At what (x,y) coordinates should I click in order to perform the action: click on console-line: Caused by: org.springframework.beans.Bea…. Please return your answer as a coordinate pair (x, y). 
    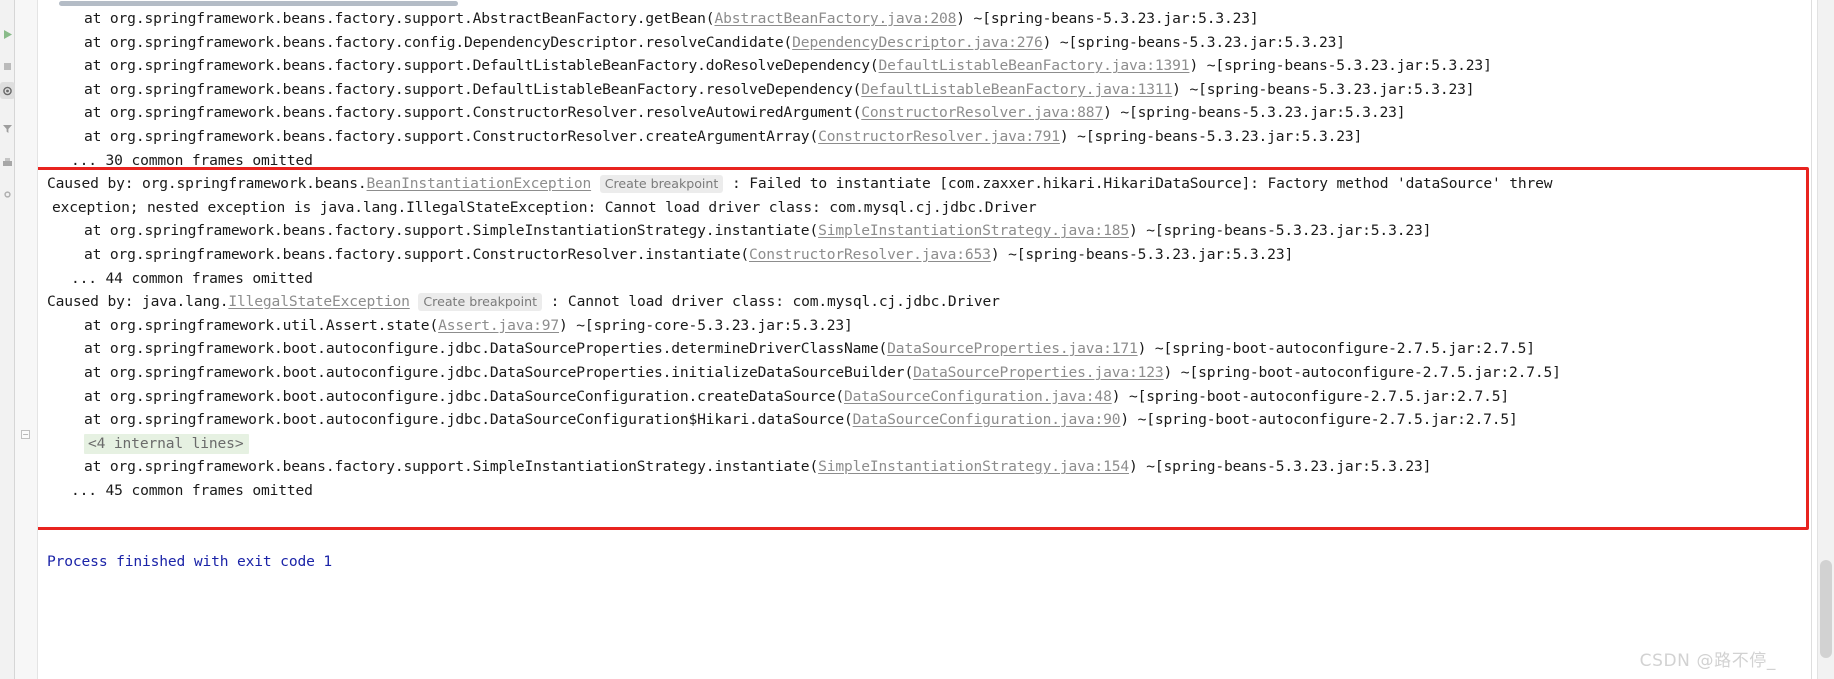
    Looking at the image, I should click on (927, 184).